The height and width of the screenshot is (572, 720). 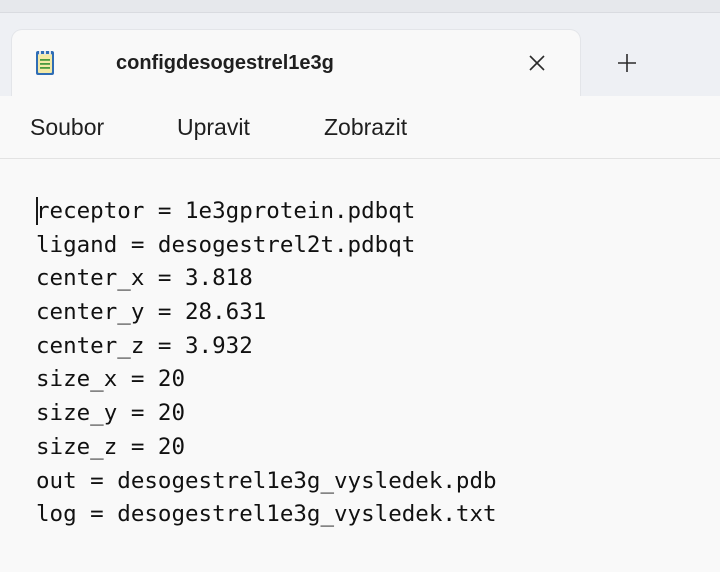 I want to click on menu-upravit: Upravit, so click(x=213, y=127).